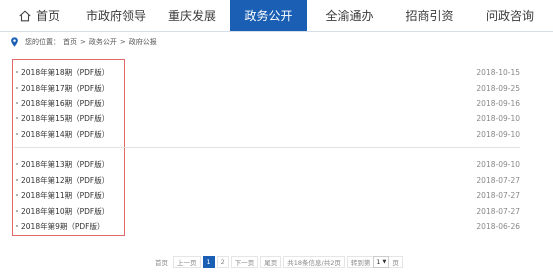  What do you see at coordinates (268, 211) in the screenshot?
I see `list-item: 2018年第10期（PDF版） 2018-07-27` at bounding box center [268, 211].